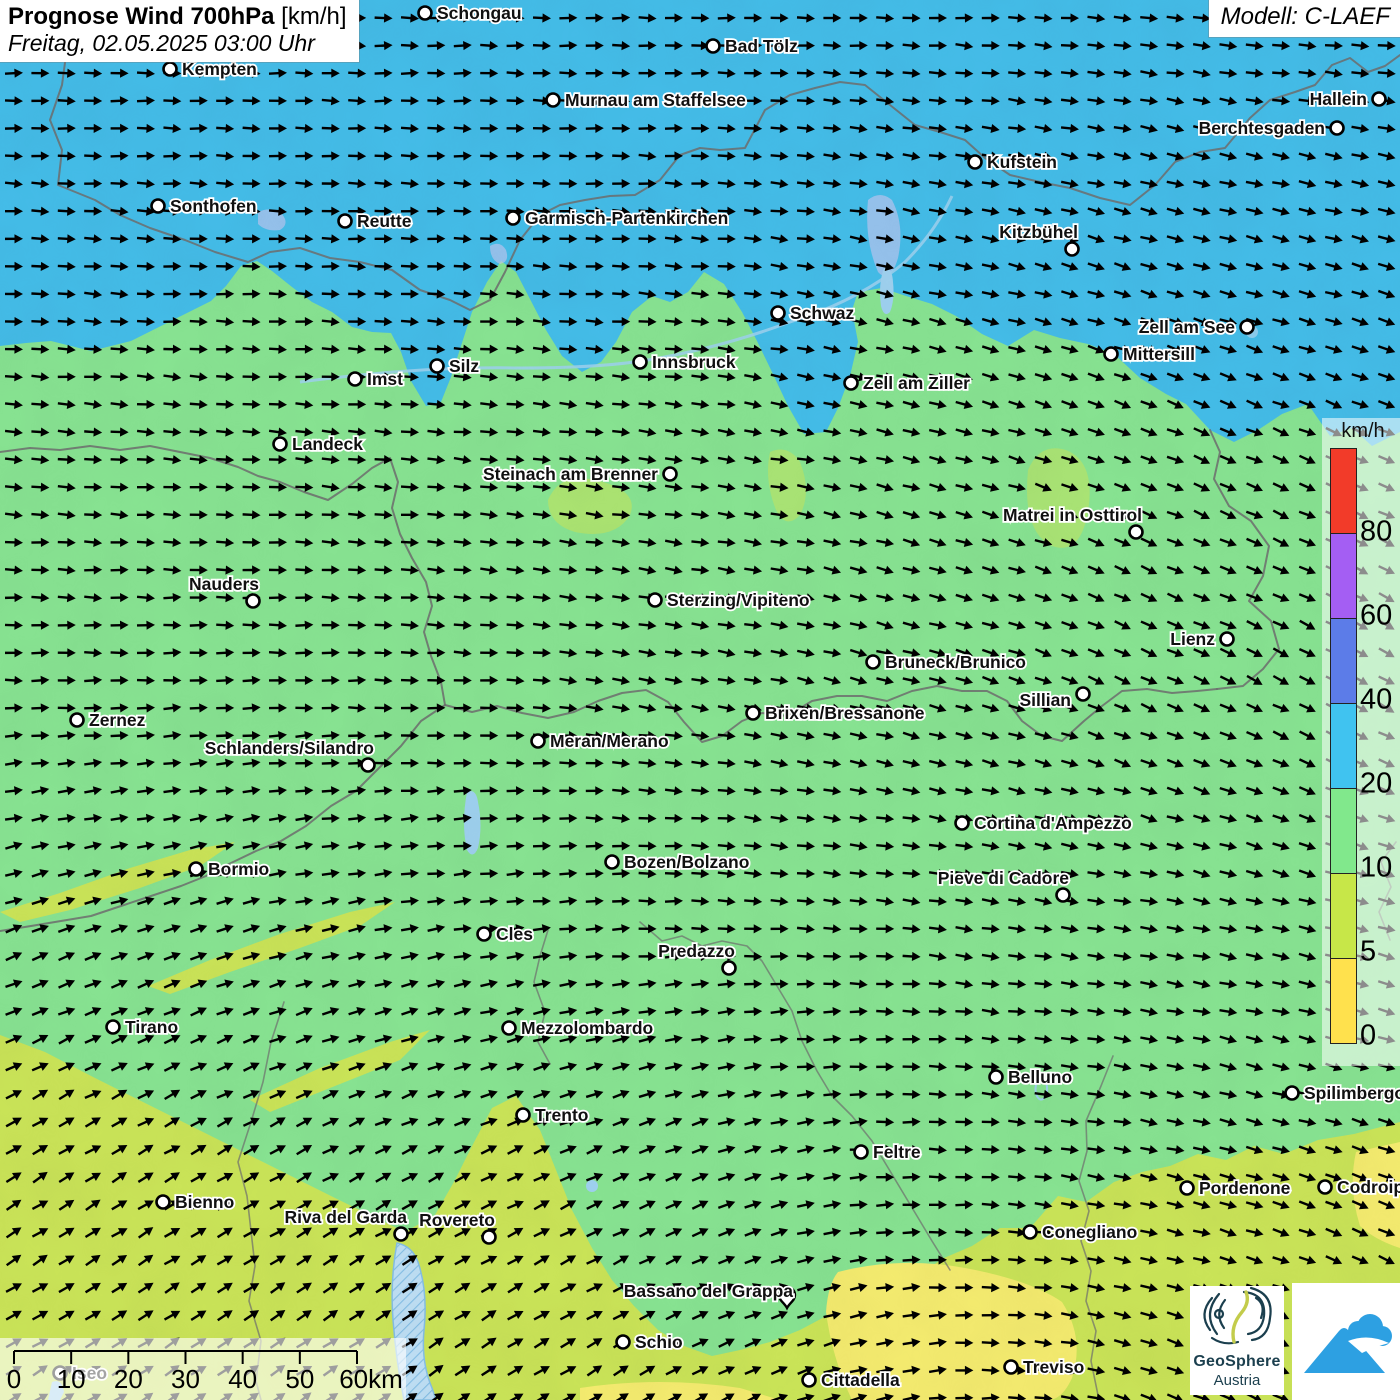 This screenshot has height=1400, width=1400. I want to click on city: Mezzolombardo, so click(578, 1028).